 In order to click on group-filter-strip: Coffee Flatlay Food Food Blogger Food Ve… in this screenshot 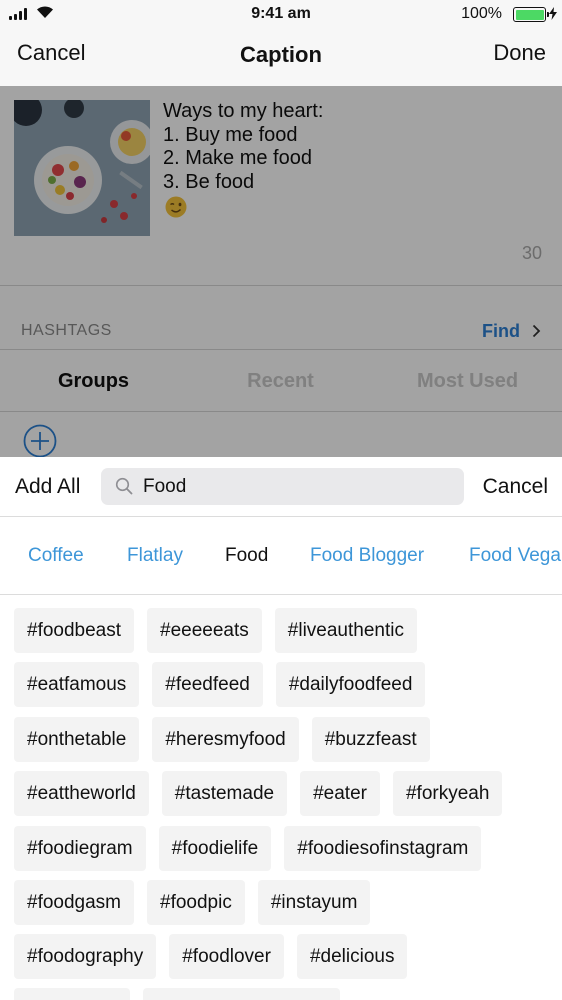, I will do `click(281, 556)`.